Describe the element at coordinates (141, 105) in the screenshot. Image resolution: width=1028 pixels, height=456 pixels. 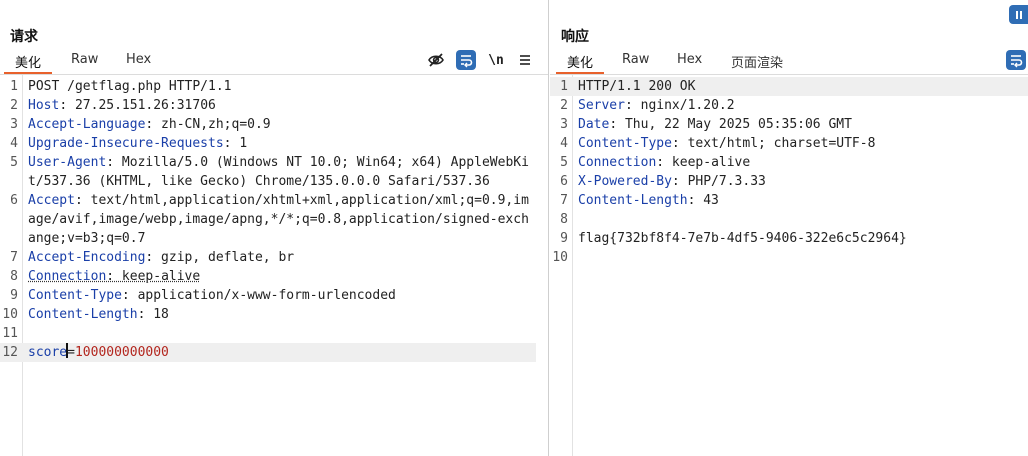
I see `header-value: 27.25.151.26:31706` at that location.